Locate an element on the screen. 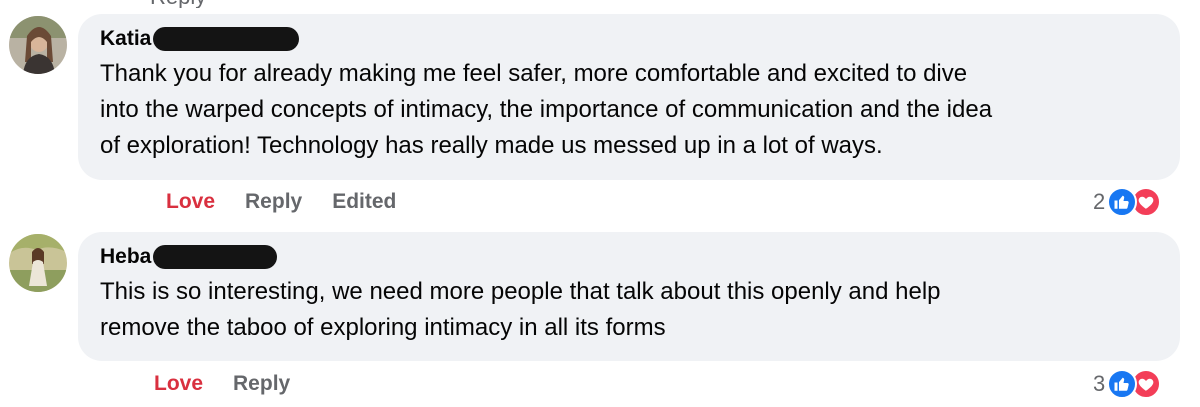 The image size is (1200, 407). comment-header: Heba is located at coordinates (629, 257).